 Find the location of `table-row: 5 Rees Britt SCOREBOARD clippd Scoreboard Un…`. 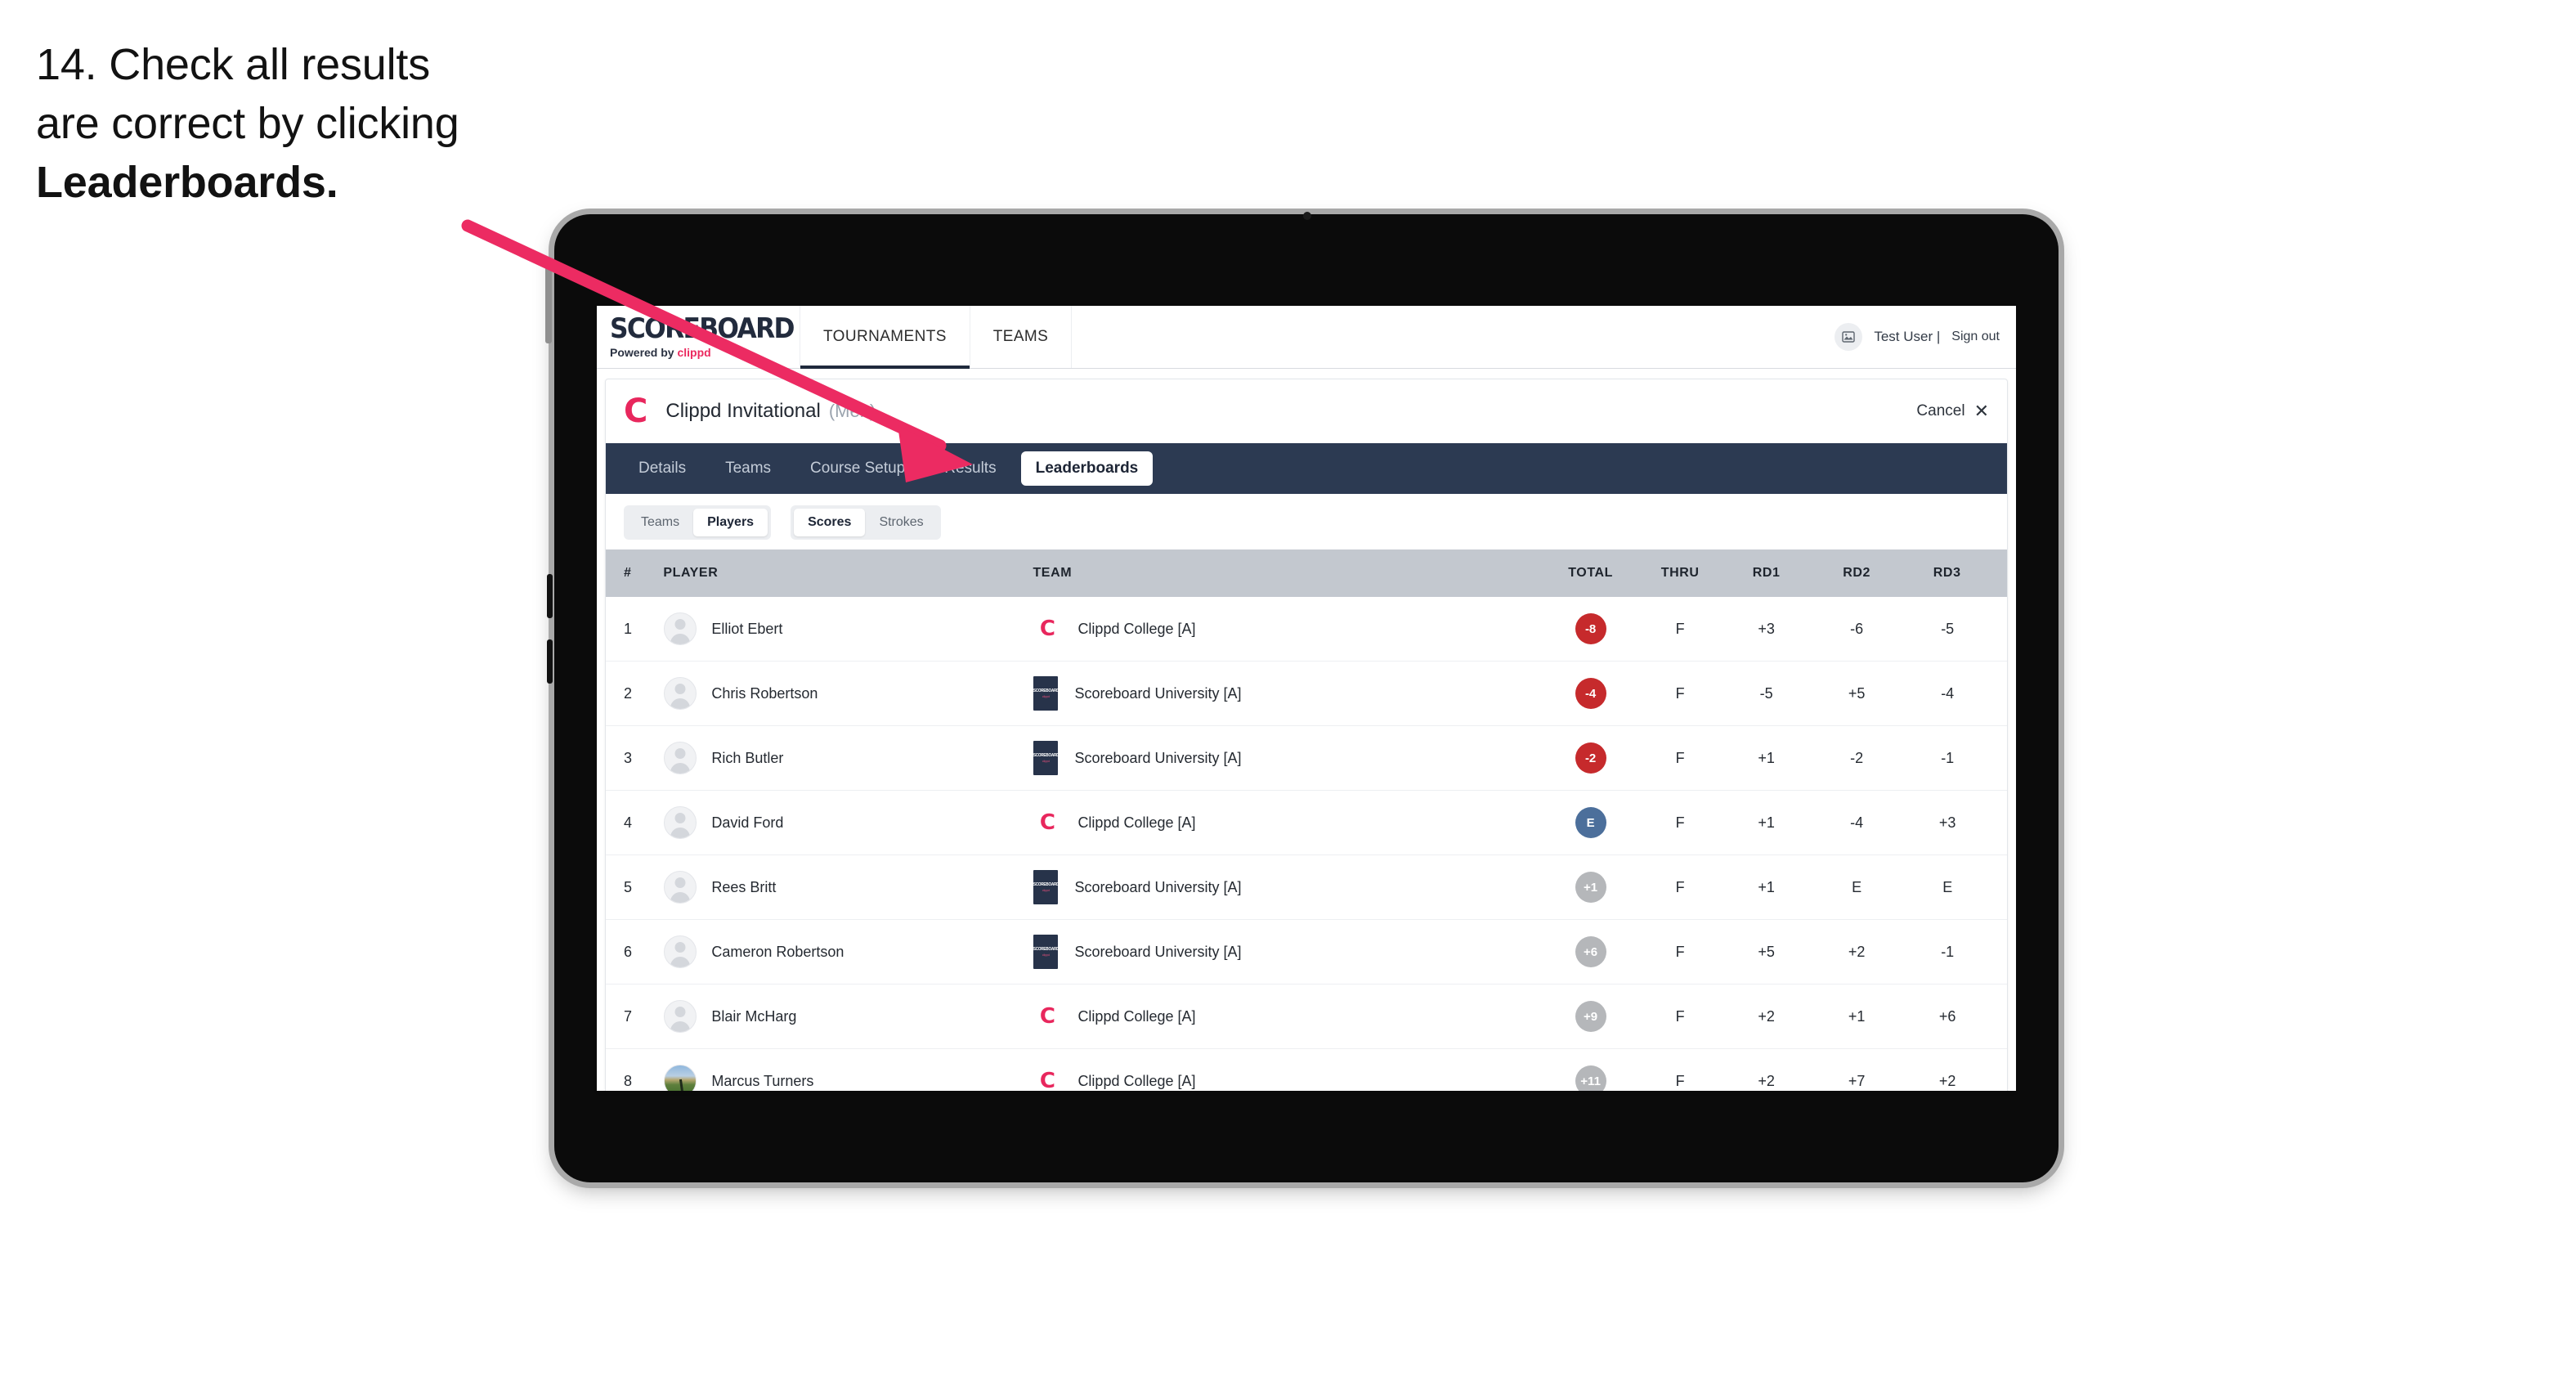

table-row: 5 Rees Britt SCOREBOARD clippd Scoreboard Un… is located at coordinates (1307, 887).